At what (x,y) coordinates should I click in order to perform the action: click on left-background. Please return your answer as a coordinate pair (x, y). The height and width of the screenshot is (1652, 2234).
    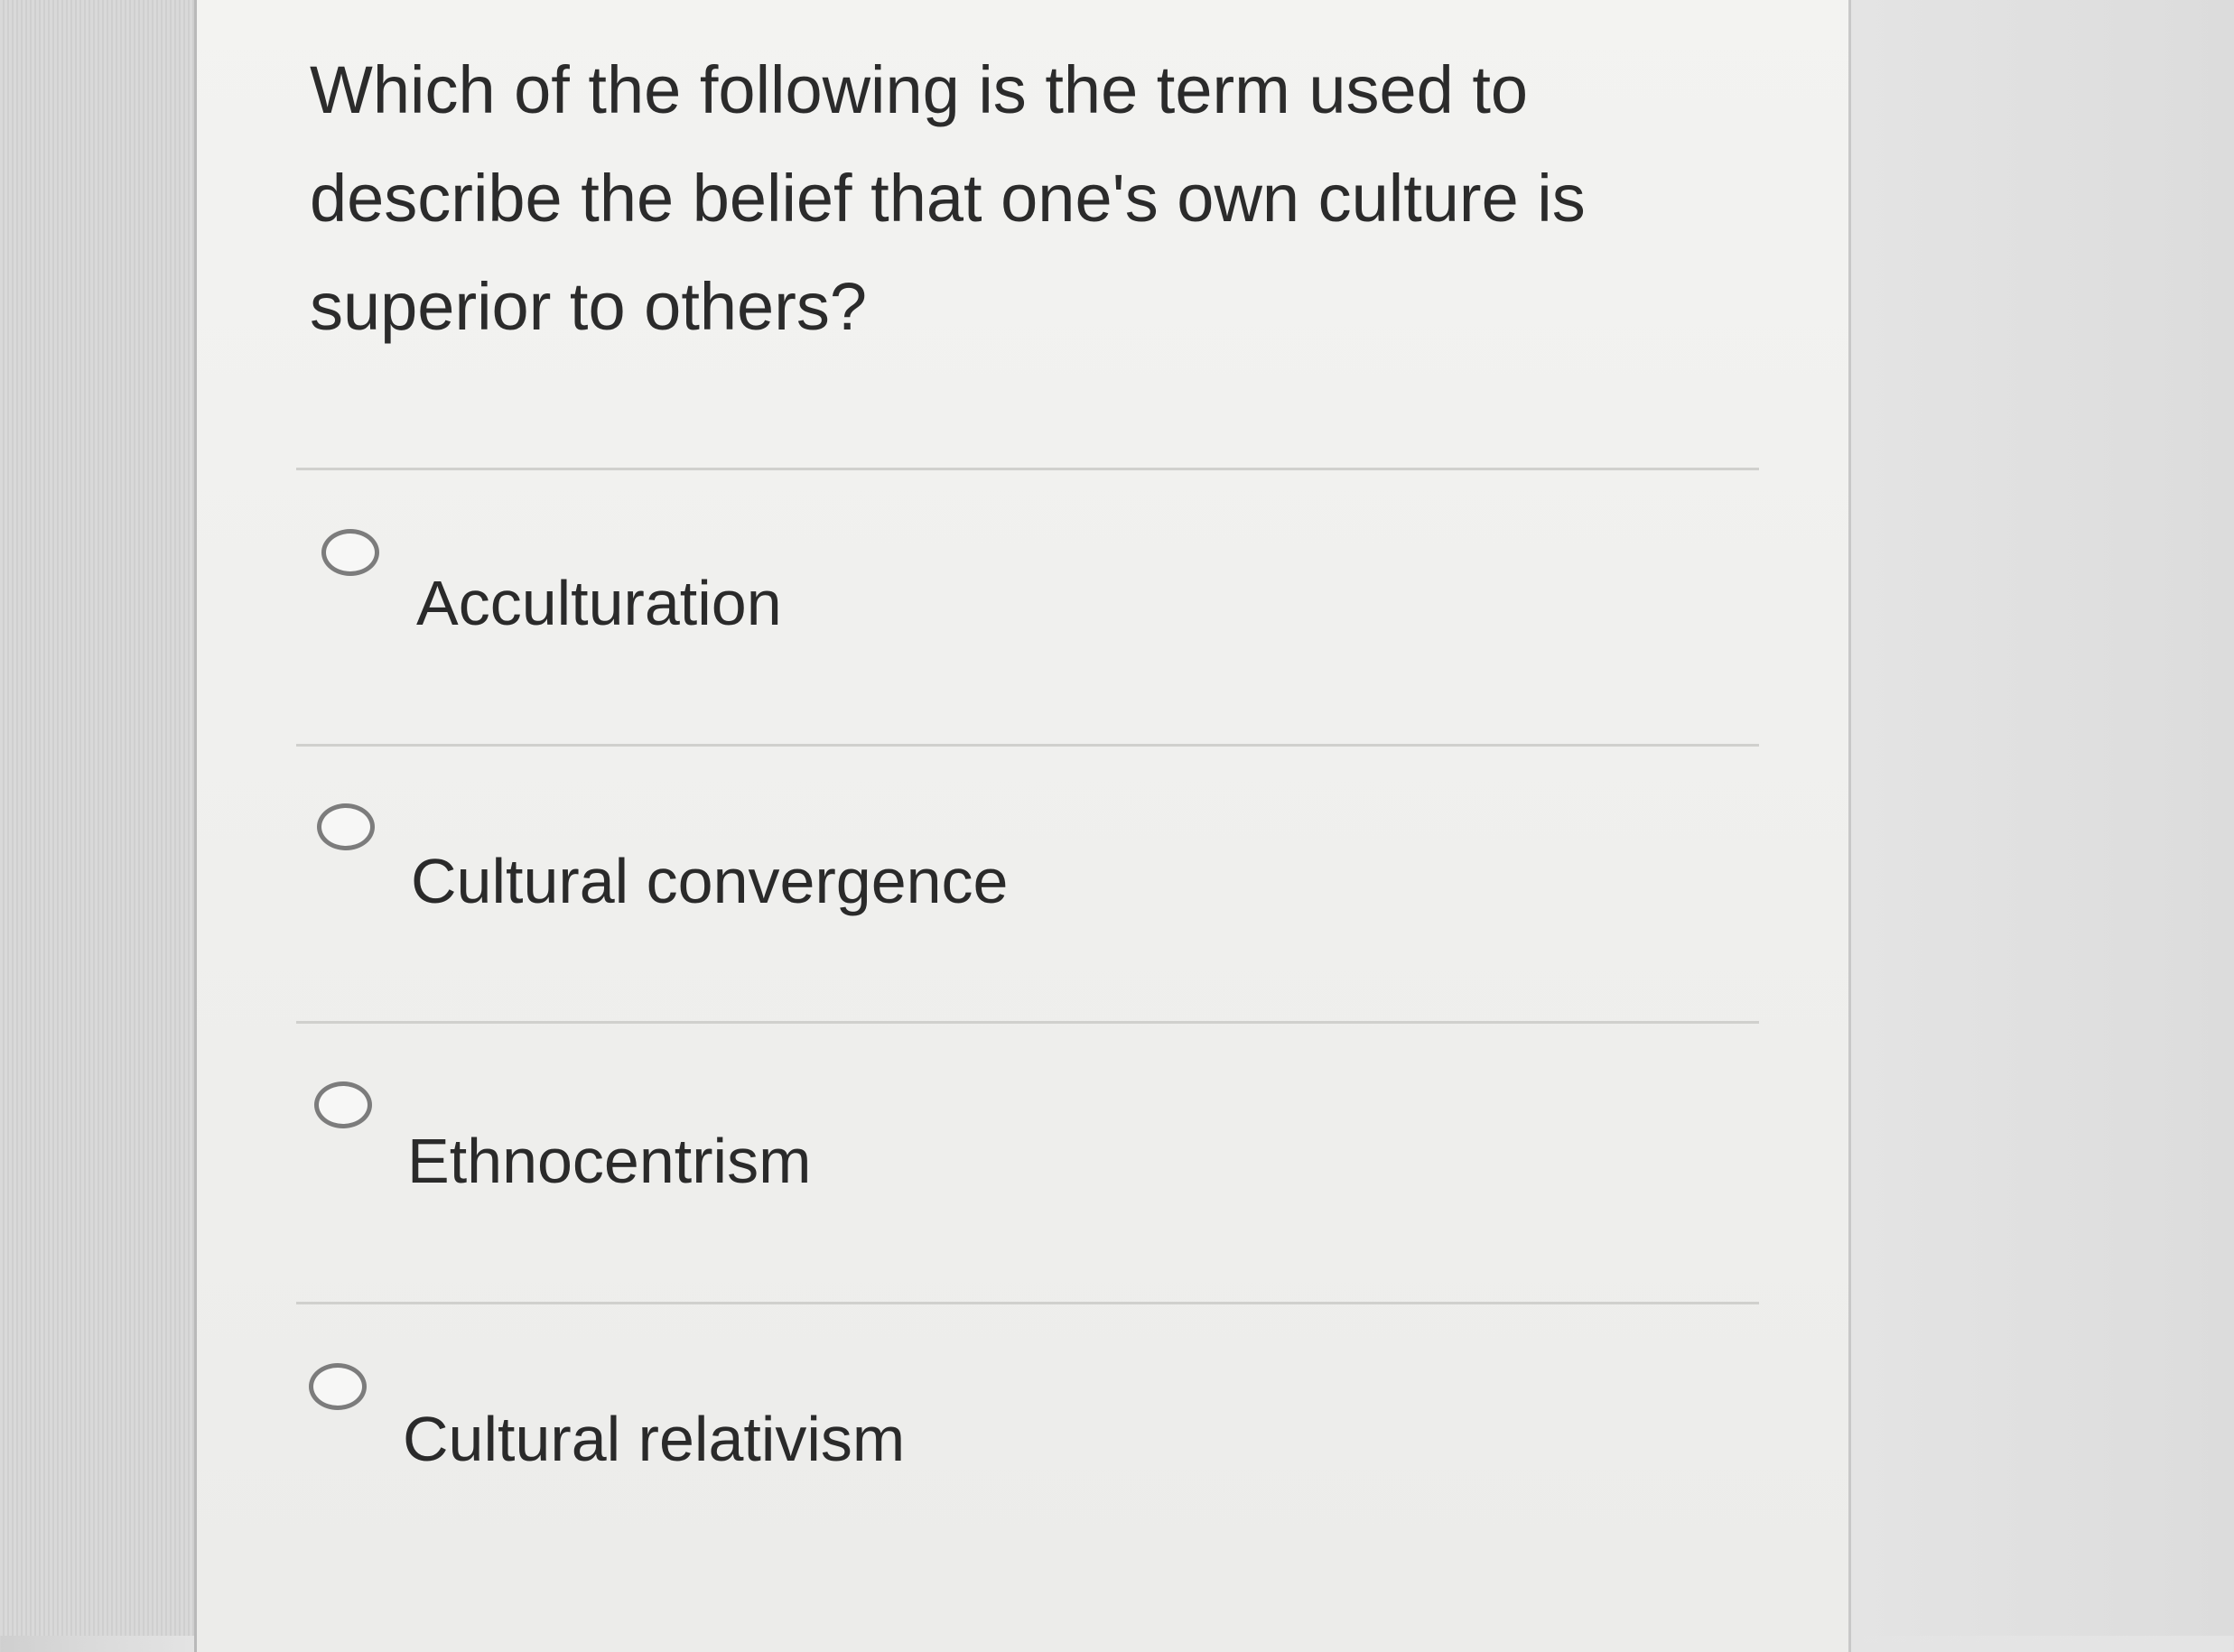
    Looking at the image, I should click on (97, 818).